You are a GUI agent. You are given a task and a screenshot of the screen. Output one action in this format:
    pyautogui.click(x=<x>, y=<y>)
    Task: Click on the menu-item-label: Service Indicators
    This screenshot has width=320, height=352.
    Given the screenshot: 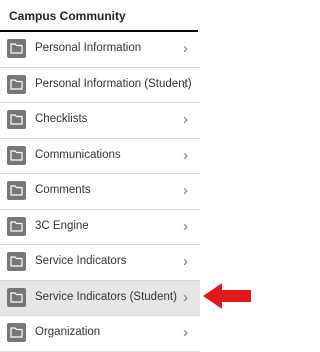 What is the action you would take?
    pyautogui.click(x=81, y=261)
    